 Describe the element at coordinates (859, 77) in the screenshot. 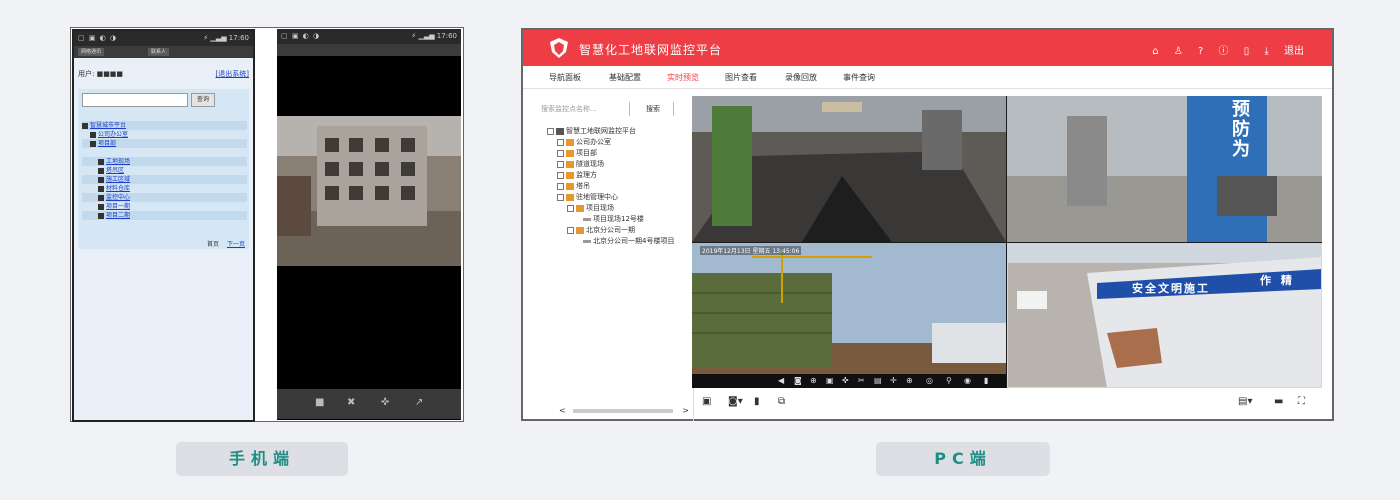

I see `tab-event-query: 事件查询` at that location.